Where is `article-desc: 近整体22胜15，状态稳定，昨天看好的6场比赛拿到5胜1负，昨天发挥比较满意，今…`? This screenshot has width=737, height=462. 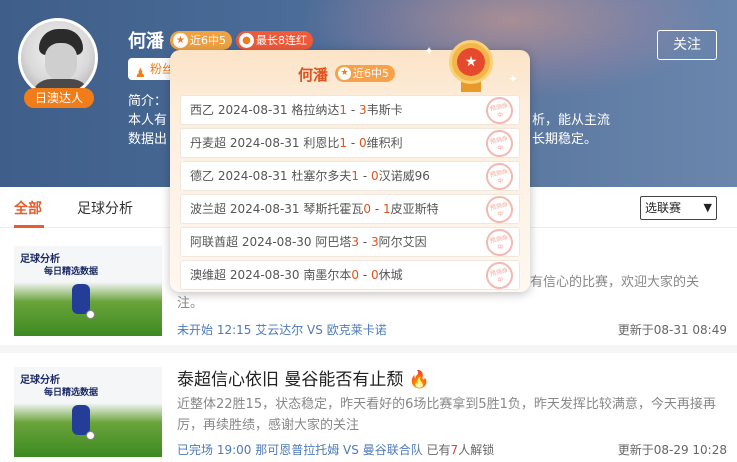 article-desc: 近整体22胜15，状态稳定，昨天看好的6场比赛拿到5胜1负，昨天发挥比较满意，今… is located at coordinates (446, 415).